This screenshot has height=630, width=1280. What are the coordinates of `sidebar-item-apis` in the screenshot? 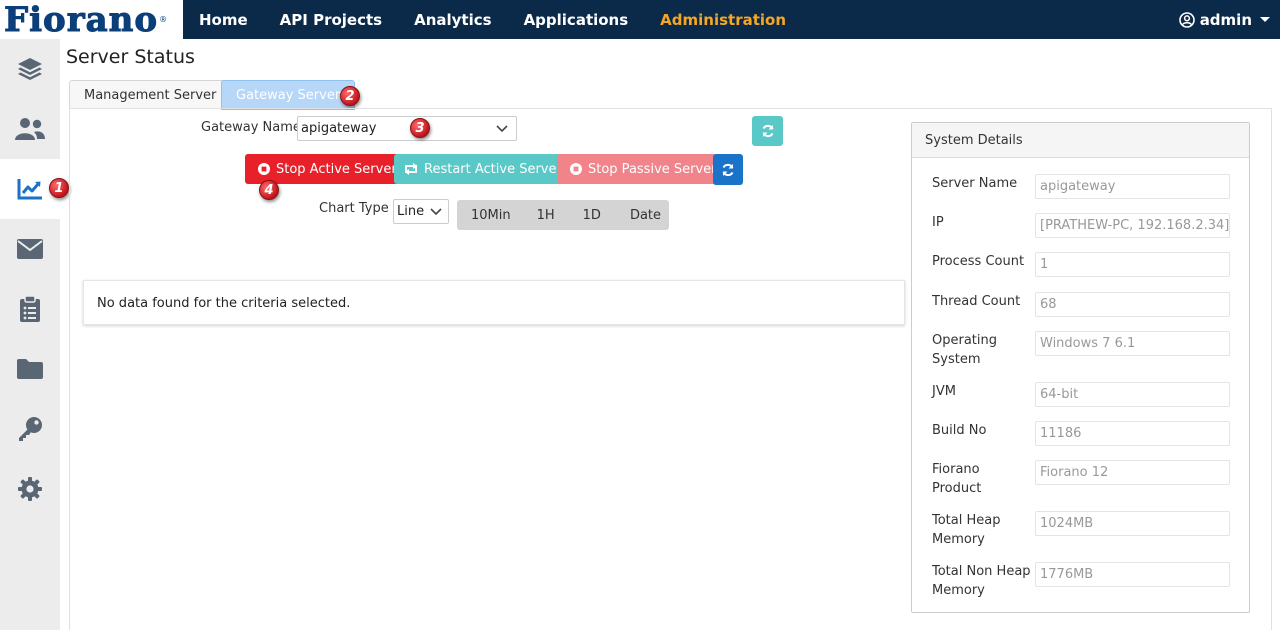 It's located at (30, 69).